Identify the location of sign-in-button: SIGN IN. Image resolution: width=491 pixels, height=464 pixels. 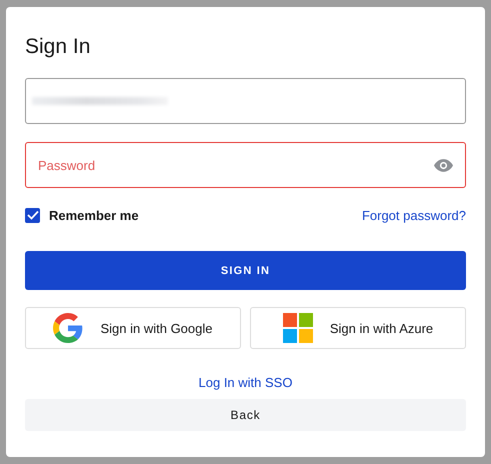
(245, 270).